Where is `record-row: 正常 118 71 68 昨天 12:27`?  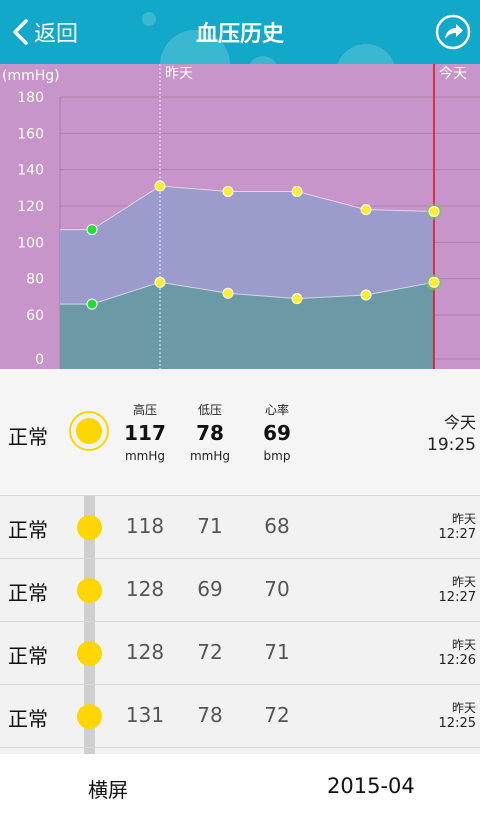
record-row: 正常 118 71 68 昨天 12:27 is located at coordinates (240, 527).